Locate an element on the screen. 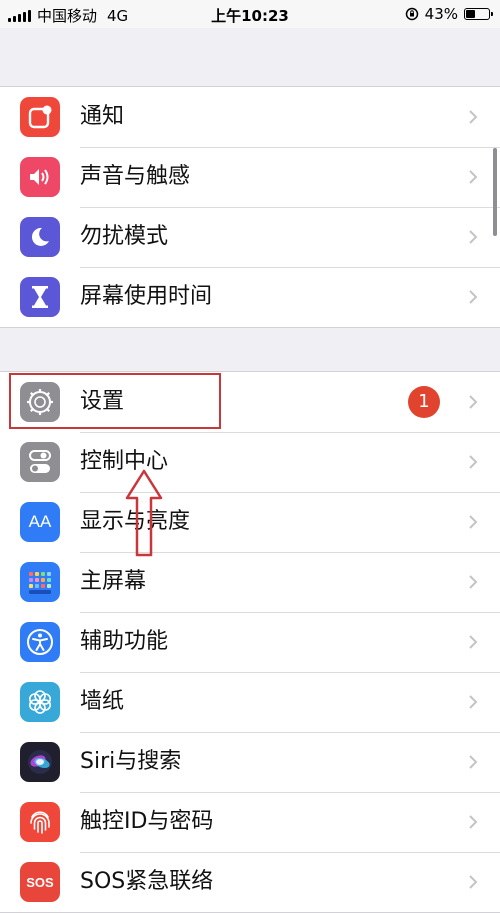  accessibility-icon is located at coordinates (40, 642).